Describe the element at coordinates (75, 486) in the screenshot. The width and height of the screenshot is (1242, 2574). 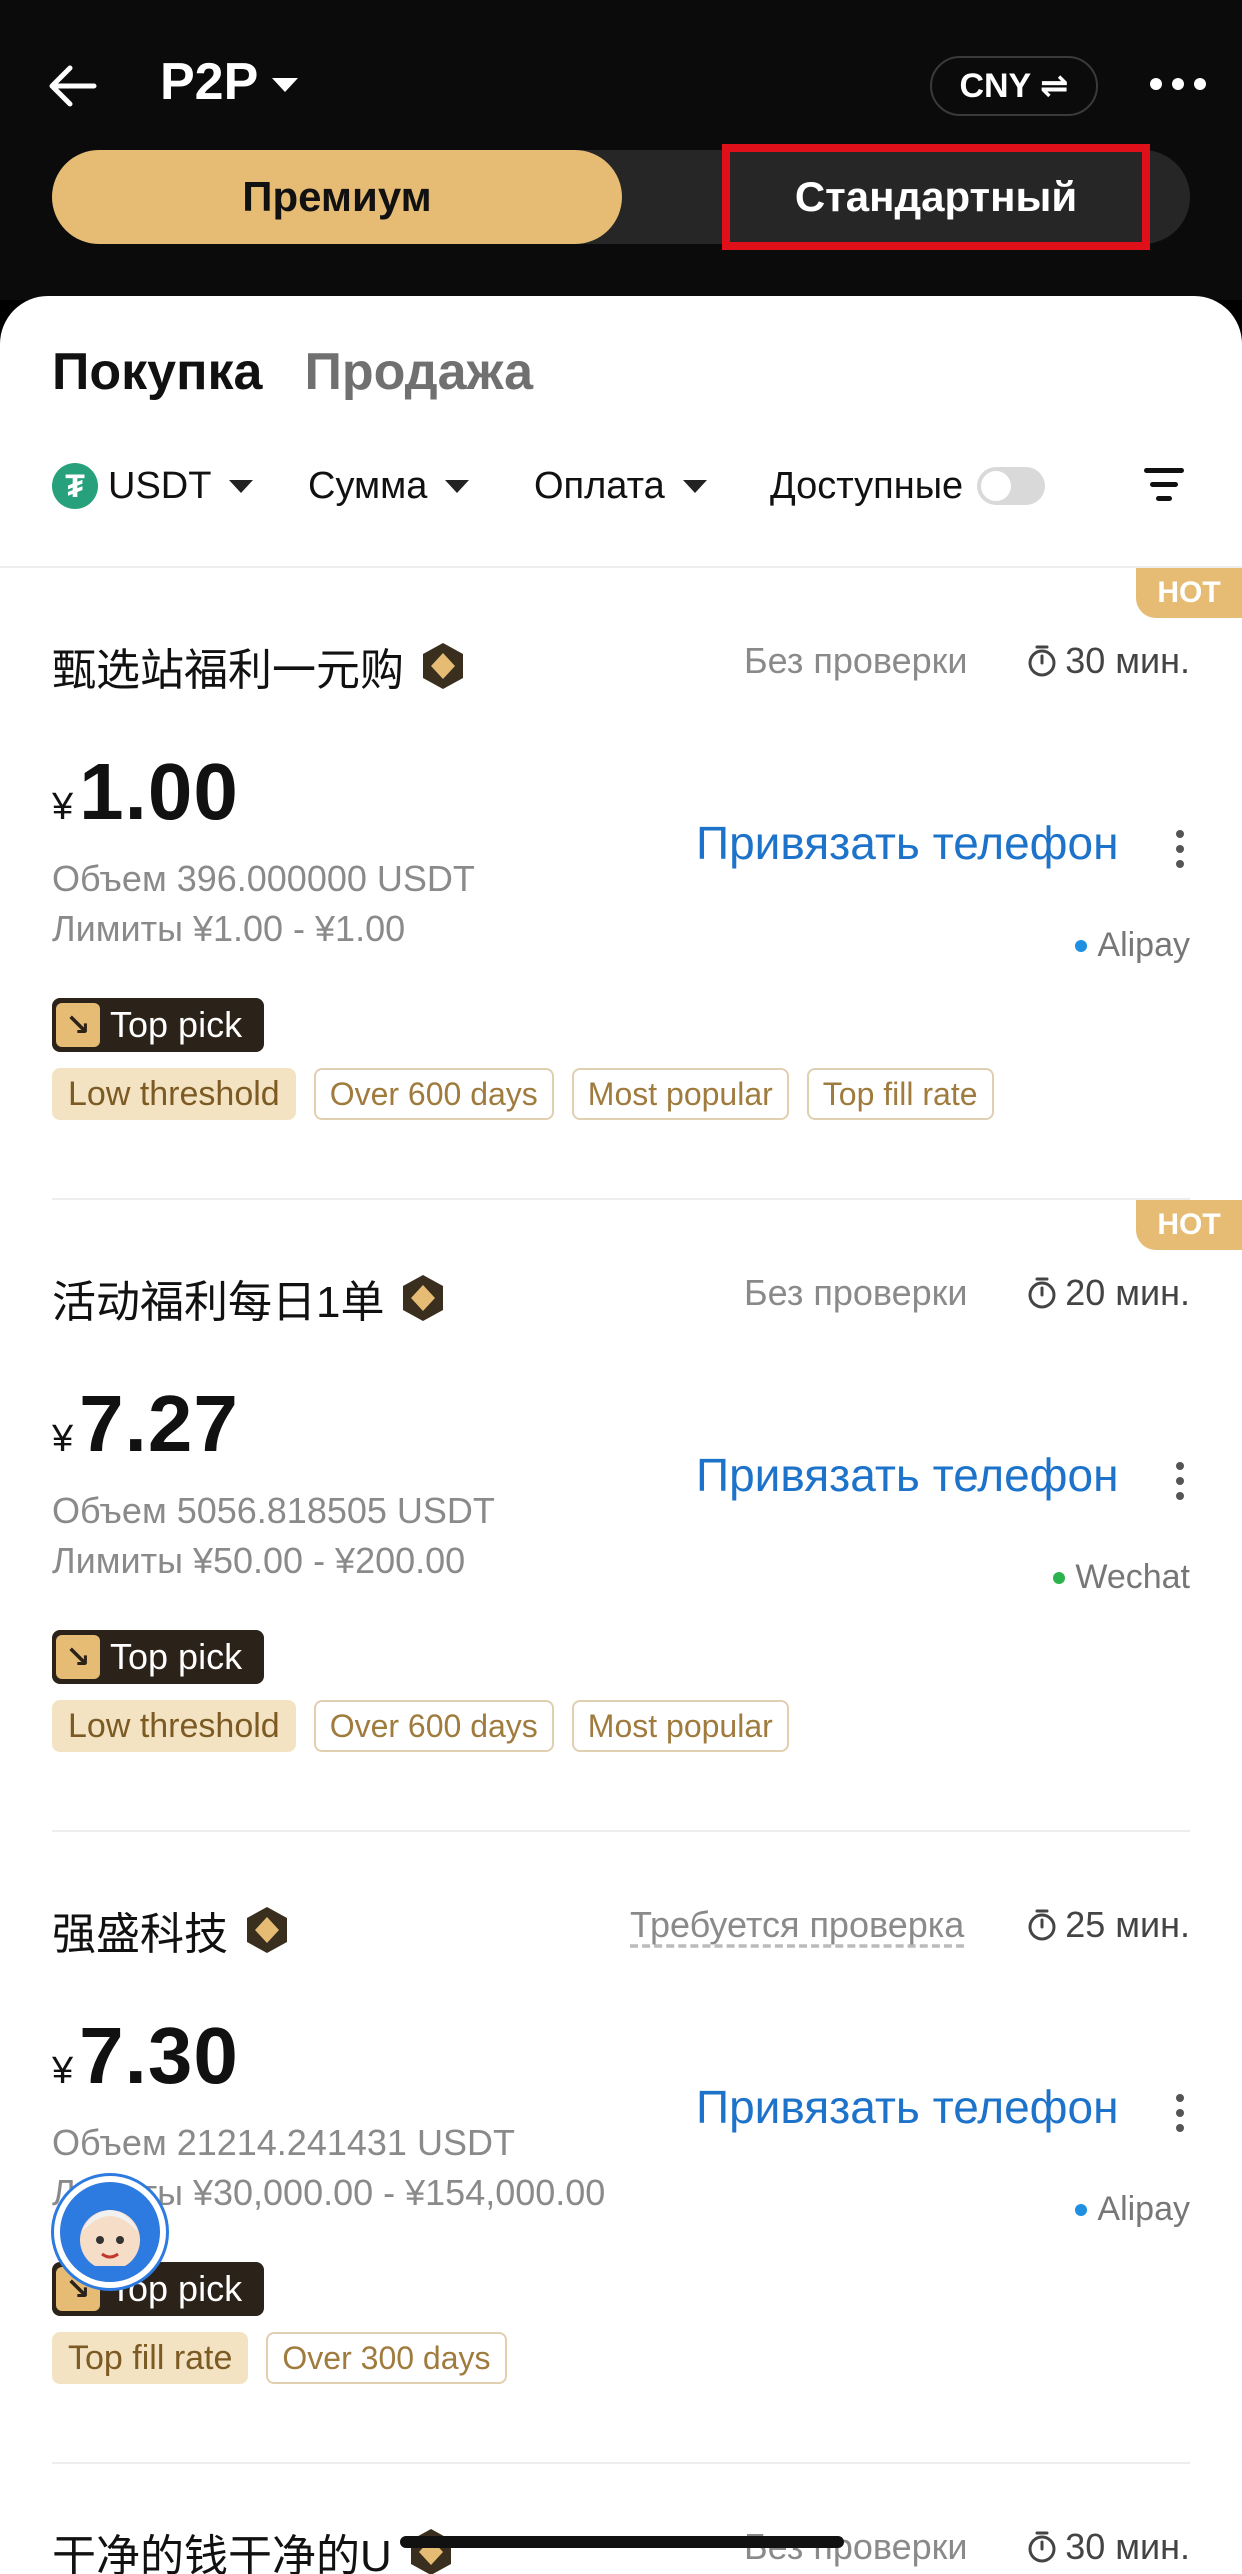
I see `usdt-logo-icon: ₮` at that location.